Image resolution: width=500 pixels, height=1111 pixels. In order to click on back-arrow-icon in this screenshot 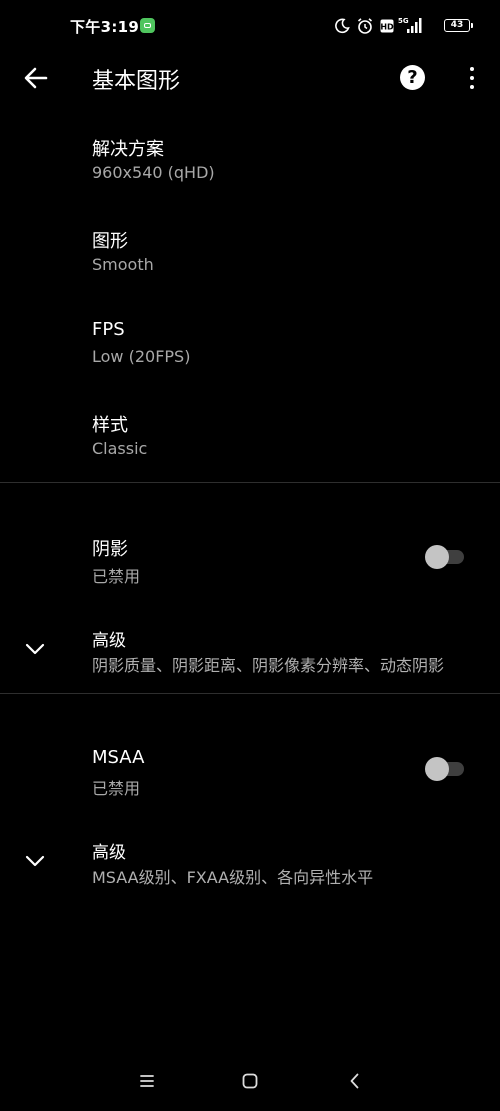, I will do `click(36, 78)`.